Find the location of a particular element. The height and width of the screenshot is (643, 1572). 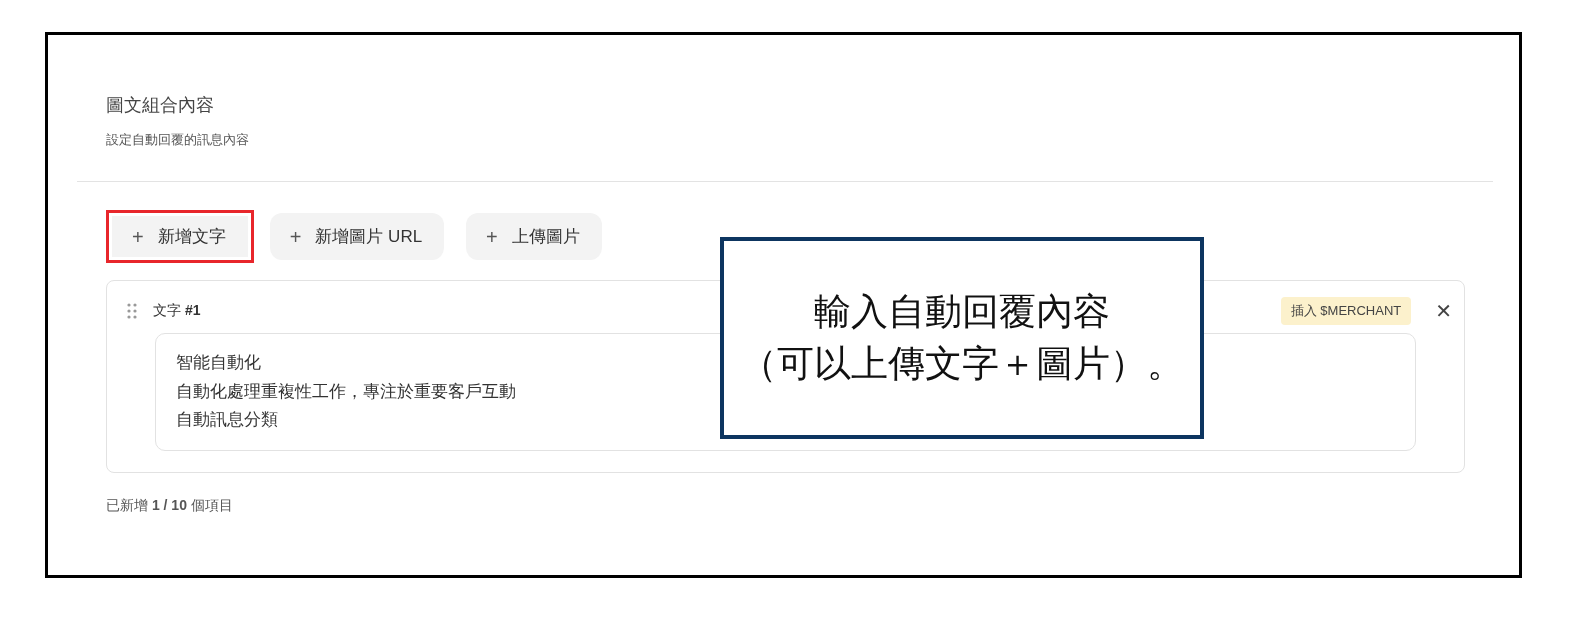

add-button: + 新增圖片 URL is located at coordinates (357, 236).